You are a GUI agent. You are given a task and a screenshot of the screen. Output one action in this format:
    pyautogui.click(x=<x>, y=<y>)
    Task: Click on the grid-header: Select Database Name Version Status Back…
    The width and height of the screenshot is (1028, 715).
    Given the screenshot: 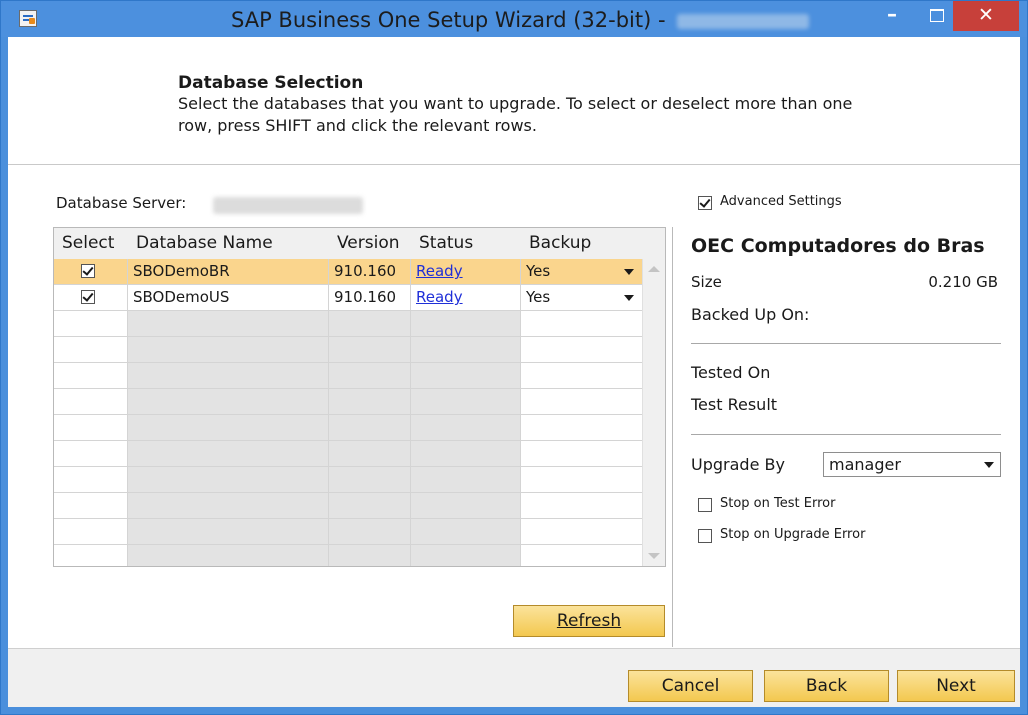 What is the action you would take?
    pyautogui.click(x=359, y=243)
    